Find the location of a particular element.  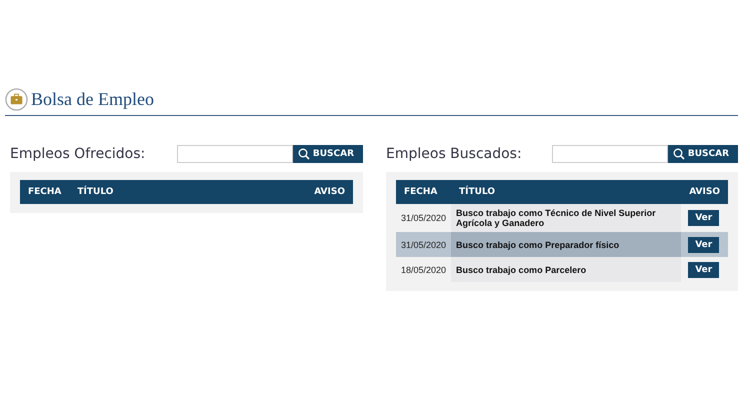

section-title: Empleos Buscados: is located at coordinates (454, 154).